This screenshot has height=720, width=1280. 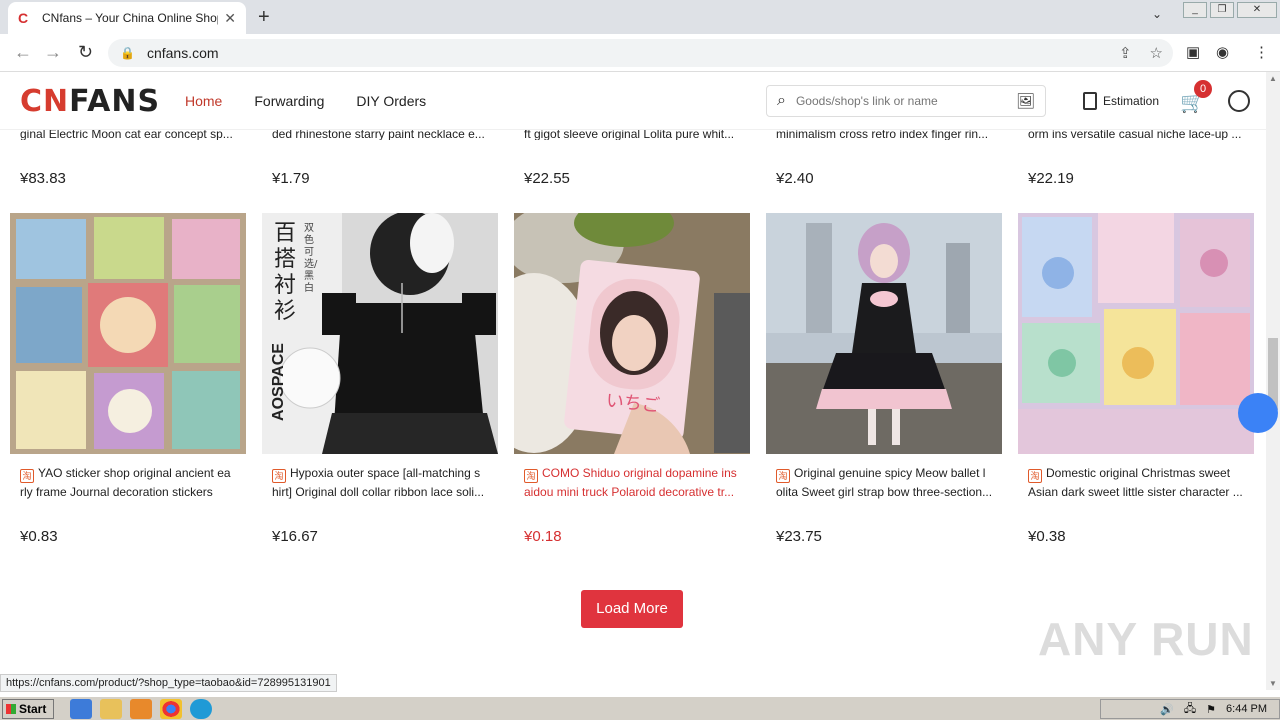 I want to click on product-price: ¥22.55, so click(x=547, y=178).